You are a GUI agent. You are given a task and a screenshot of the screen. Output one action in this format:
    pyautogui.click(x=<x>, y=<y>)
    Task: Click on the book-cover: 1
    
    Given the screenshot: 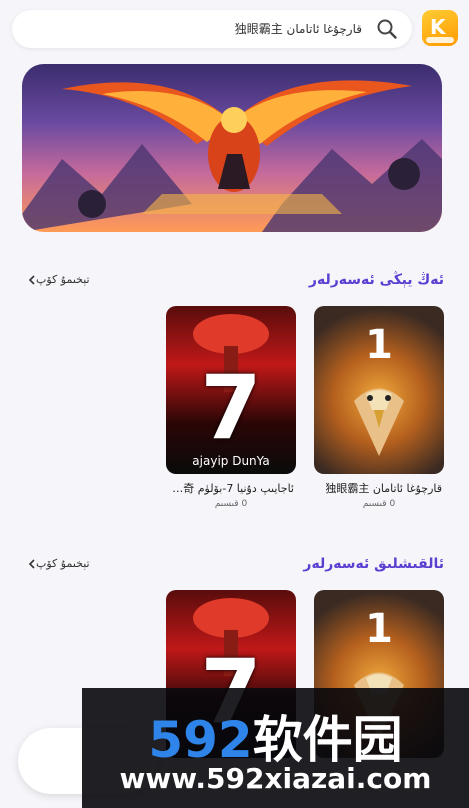 What is the action you would take?
    pyautogui.click(x=379, y=390)
    